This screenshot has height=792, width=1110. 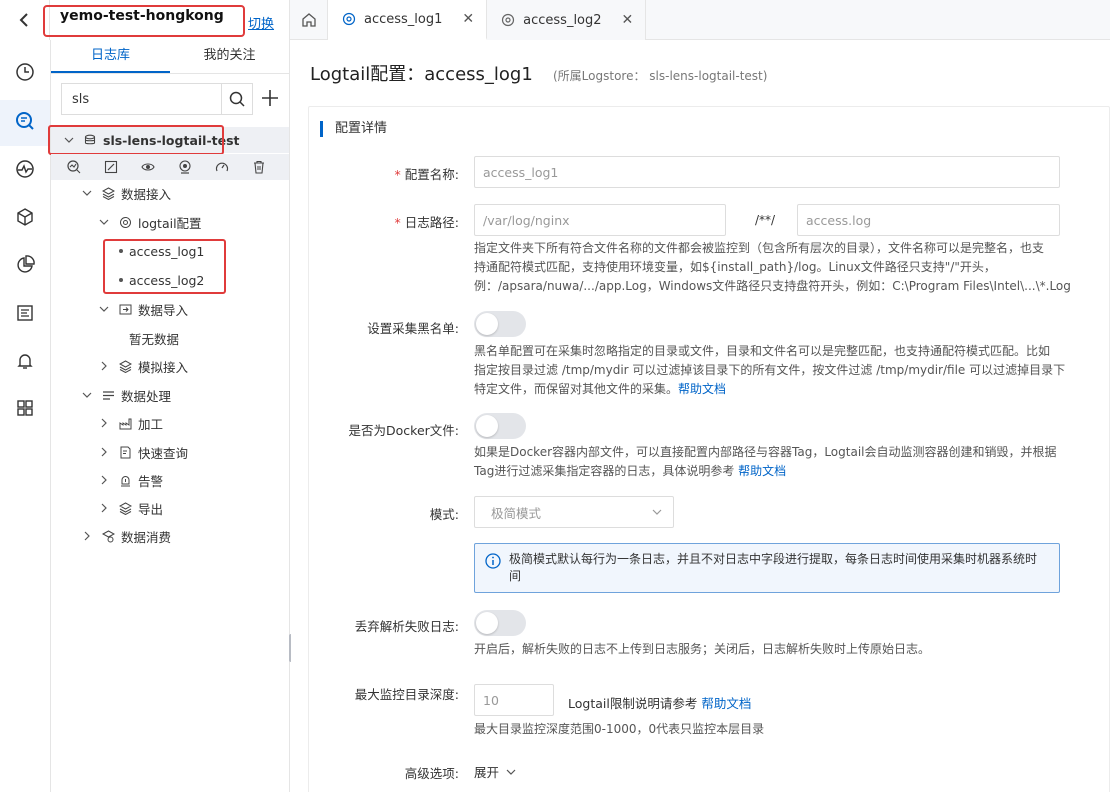 What do you see at coordinates (25, 72) in the screenshot?
I see `clock-icon` at bounding box center [25, 72].